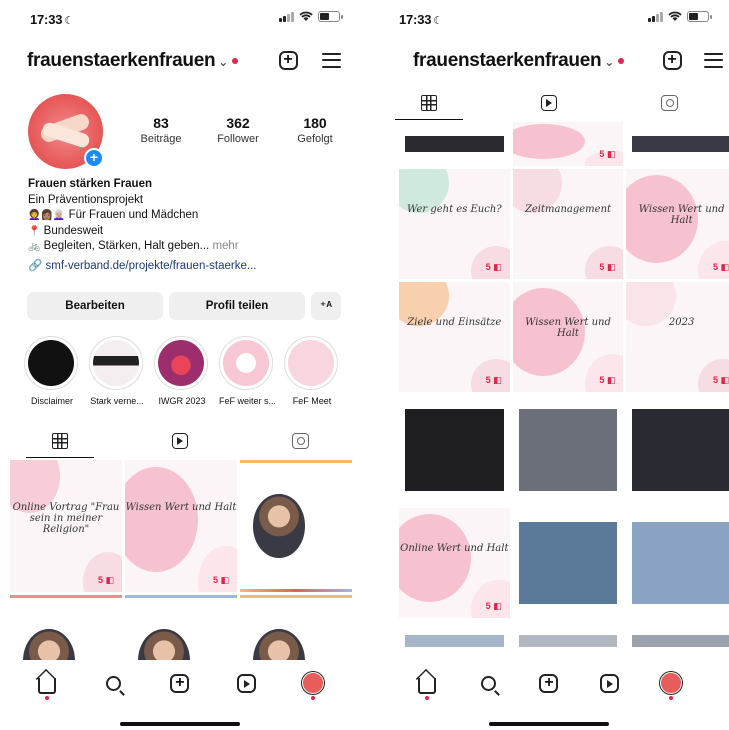  Describe the element at coordinates (454, 563) in the screenshot. I see `post-thumbnail: Online Wert und Halt 5 ◧` at that location.